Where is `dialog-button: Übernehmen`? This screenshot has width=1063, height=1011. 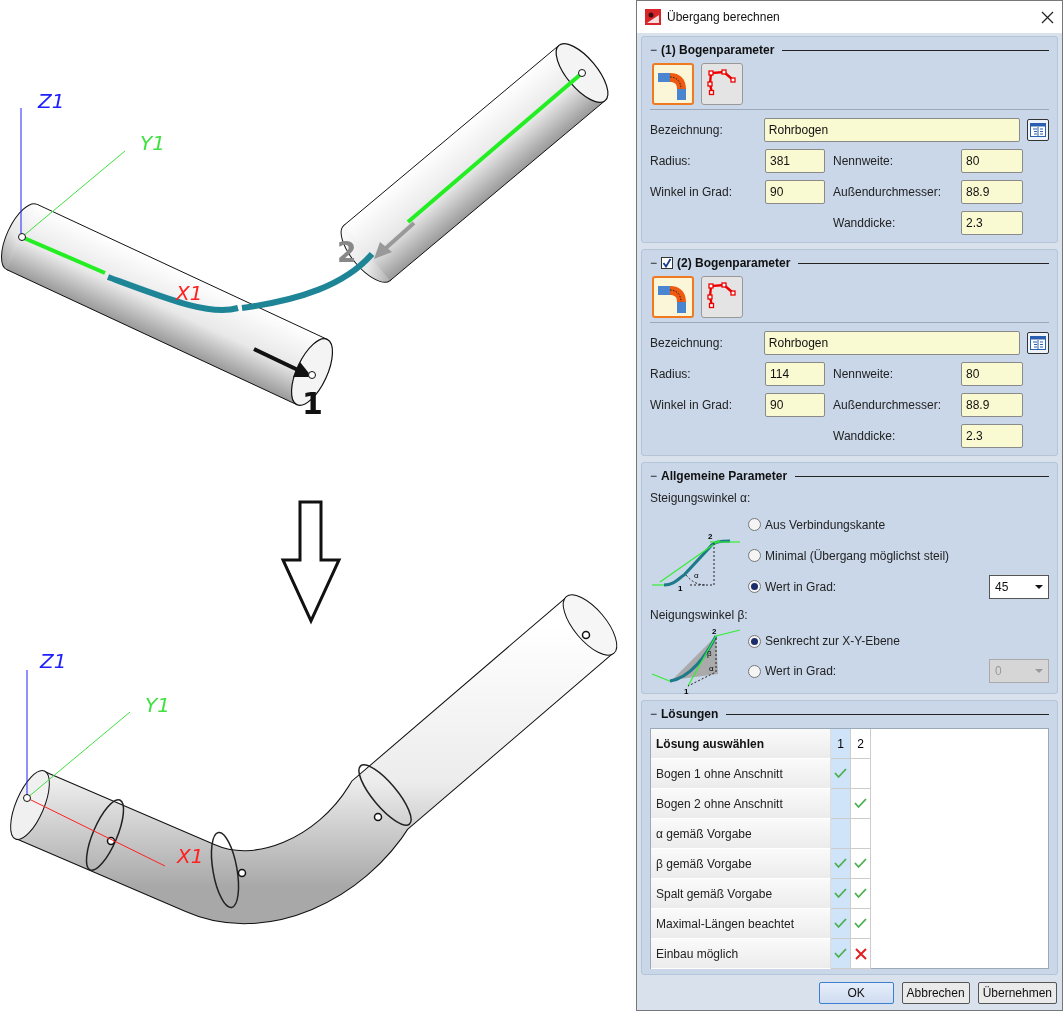 dialog-button: Übernehmen is located at coordinates (1017, 993).